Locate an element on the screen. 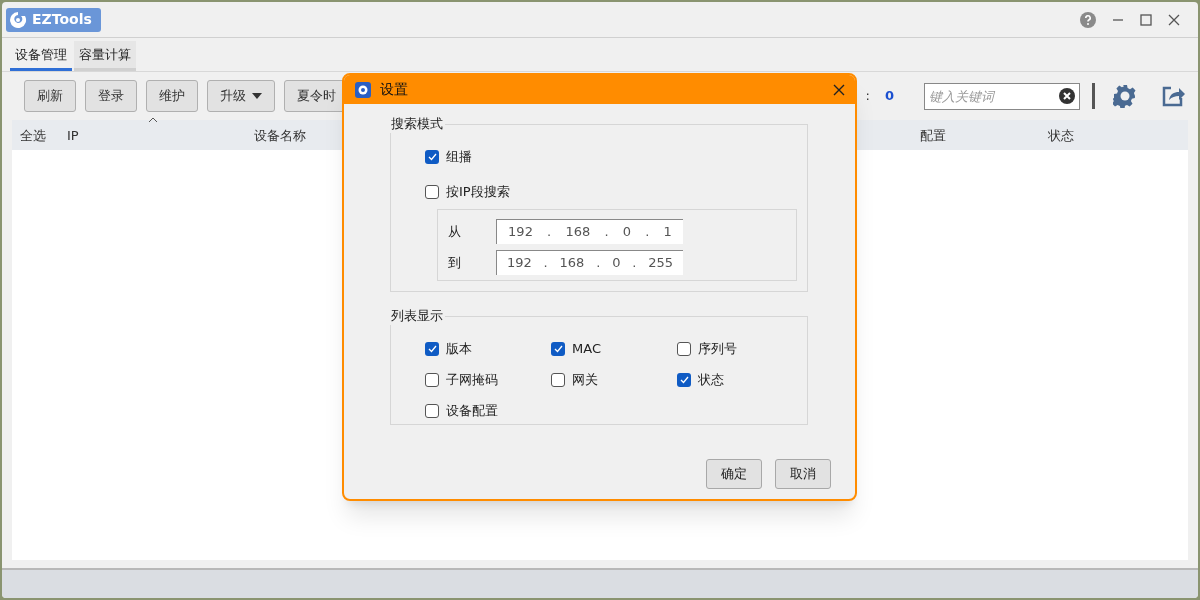  clear-icon is located at coordinates (1067, 95).